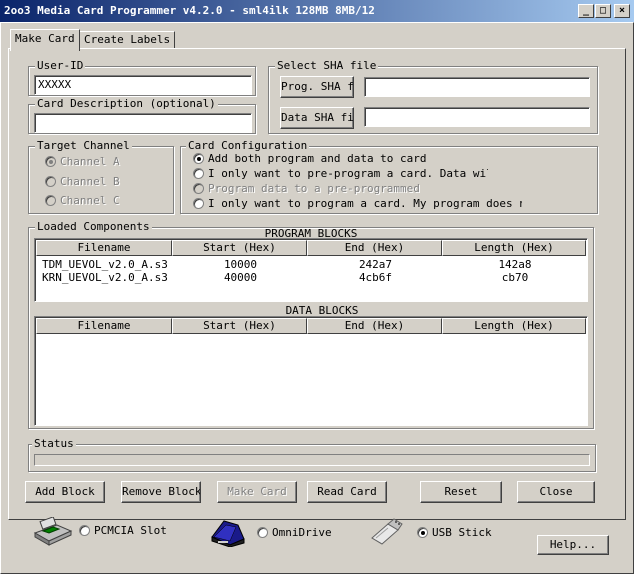  Describe the element at coordinates (347, 492) in the screenshot. I see `read-card-button: Read Card` at that location.